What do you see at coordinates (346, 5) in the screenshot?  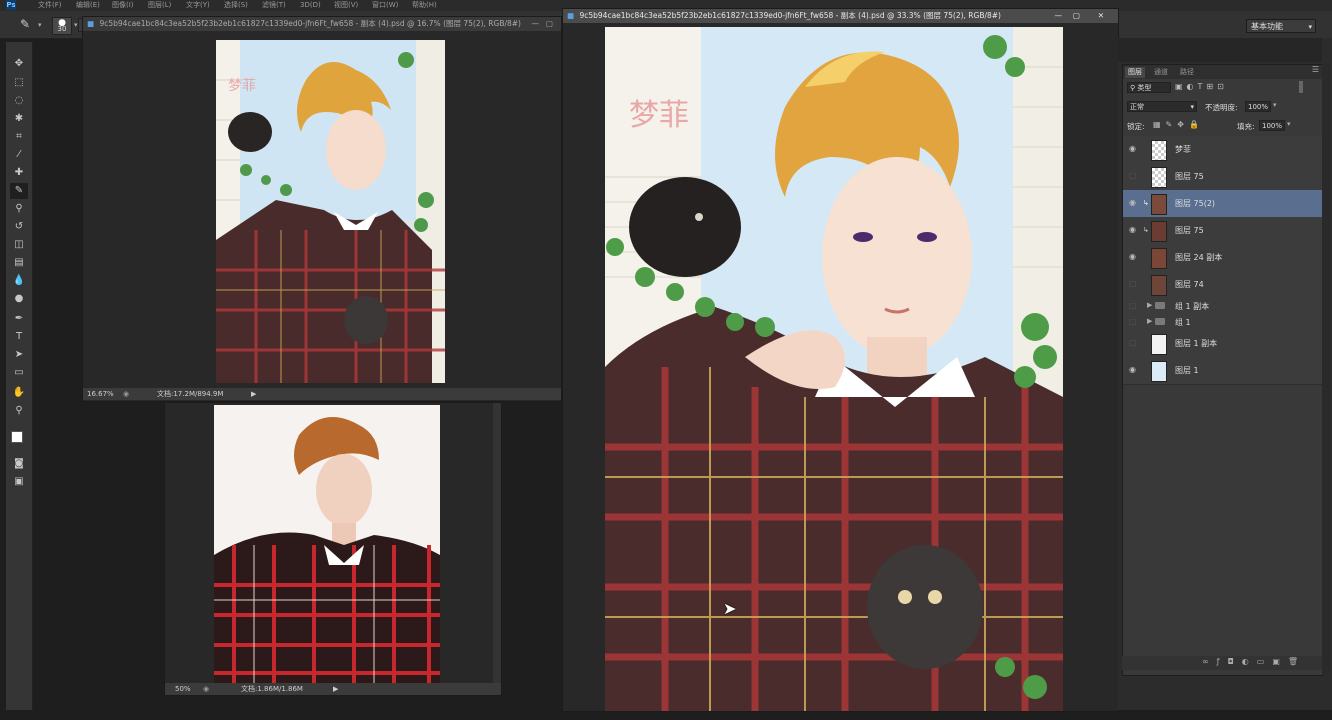 I see `menu-view: 视图(V)` at bounding box center [346, 5].